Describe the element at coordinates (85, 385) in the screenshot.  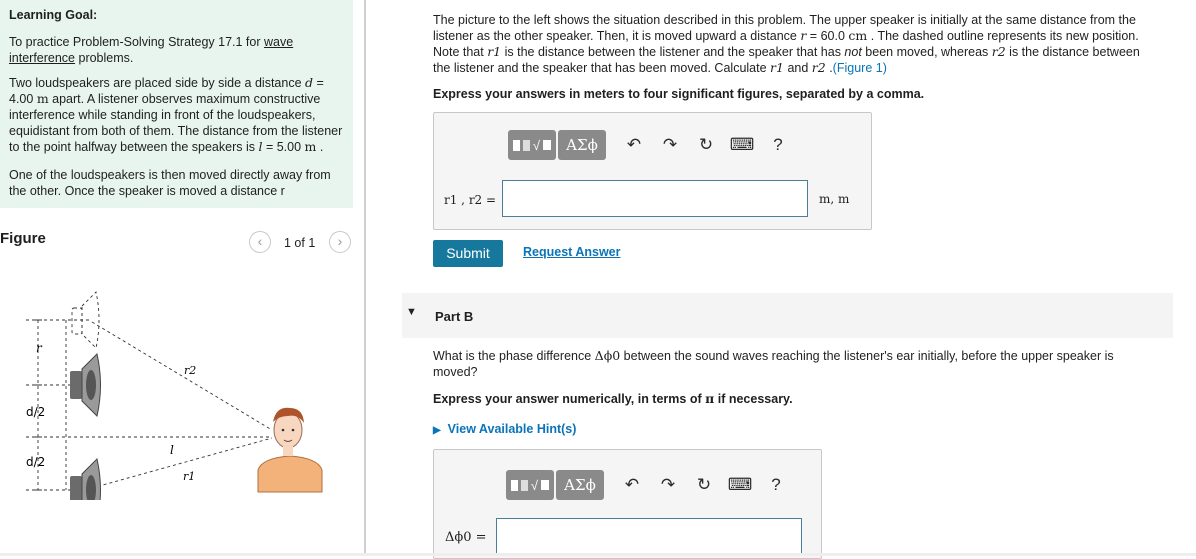
I see `upper-speaker-icon` at that location.